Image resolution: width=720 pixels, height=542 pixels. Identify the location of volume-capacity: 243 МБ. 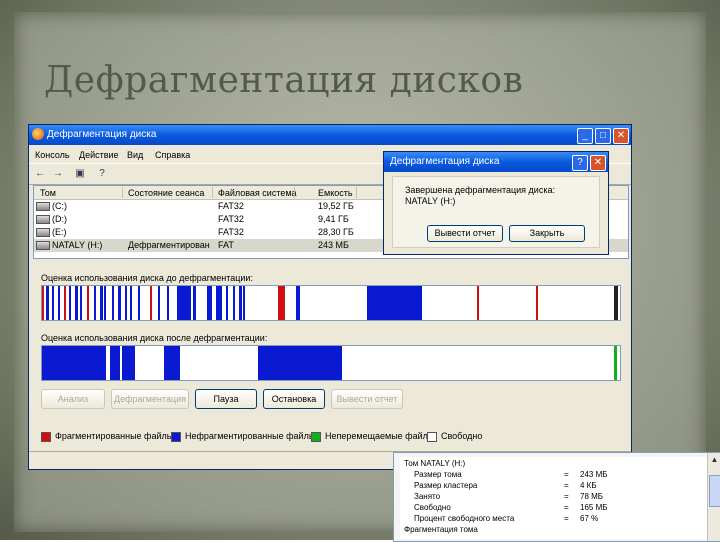
(333, 245).